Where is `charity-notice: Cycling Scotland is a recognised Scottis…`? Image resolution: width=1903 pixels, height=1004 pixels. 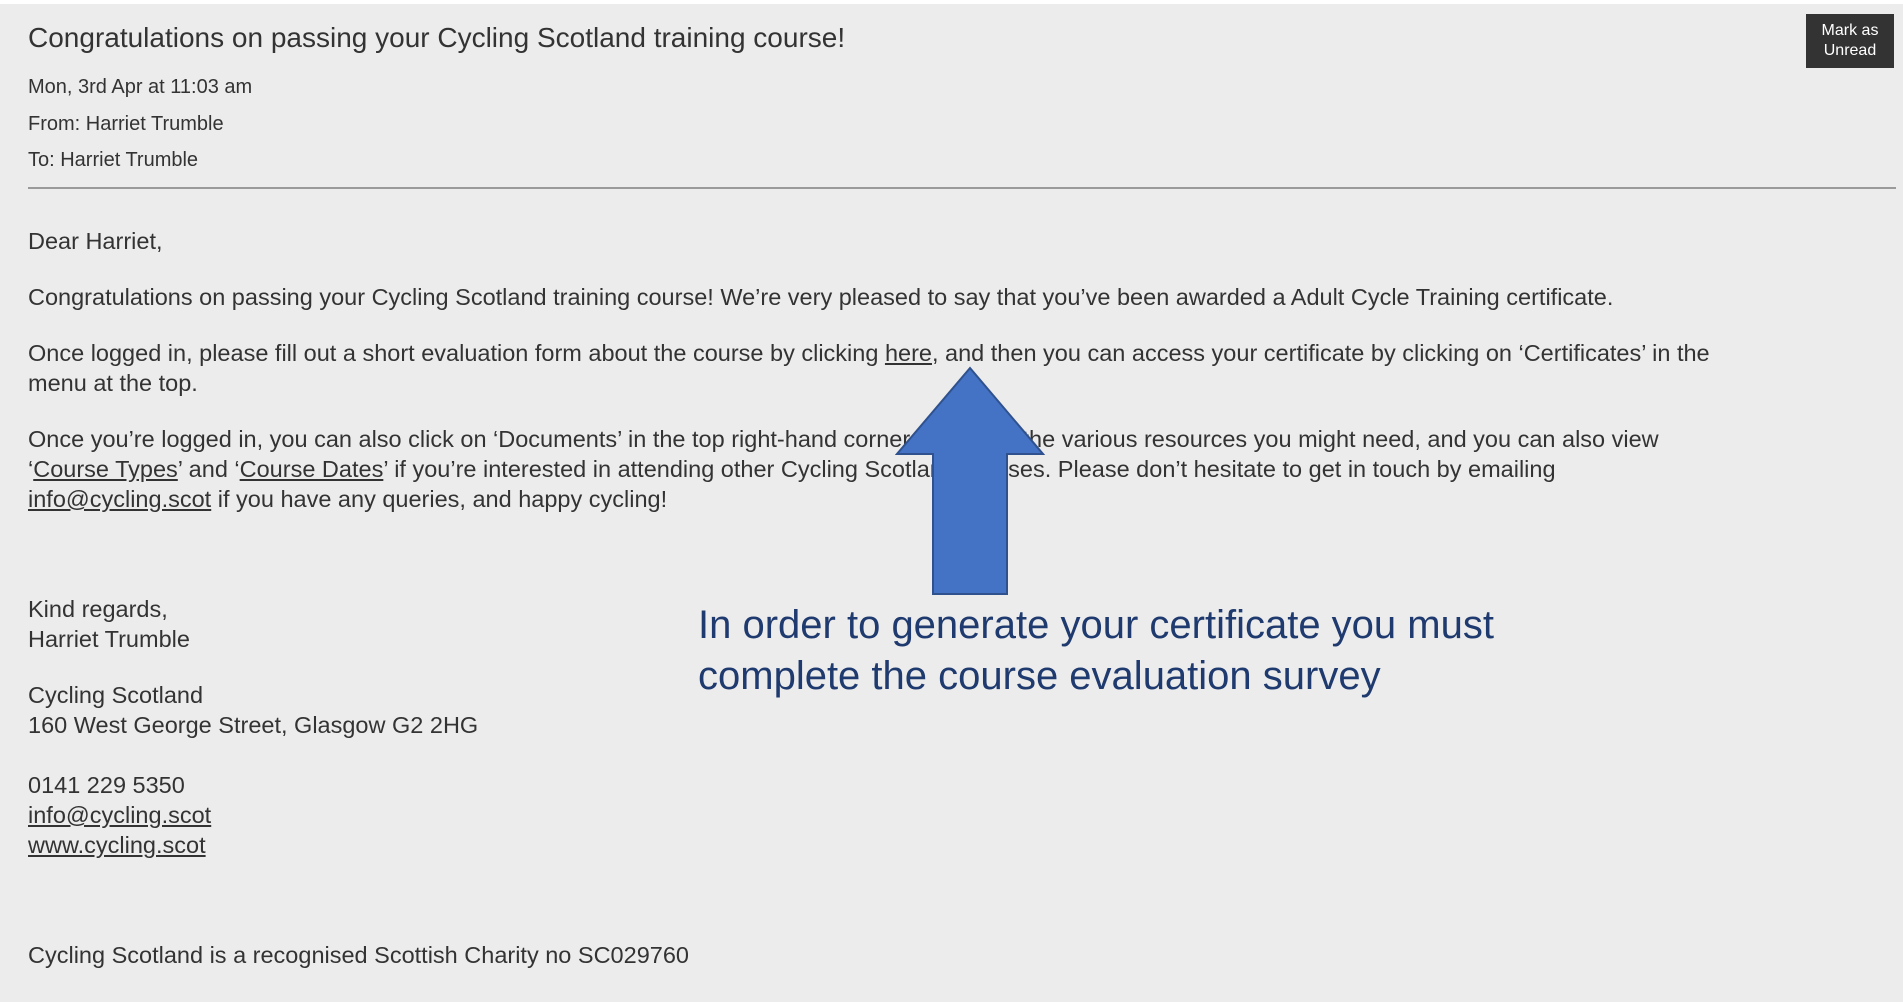 charity-notice: Cycling Scotland is a recognised Scottis… is located at coordinates (358, 955).